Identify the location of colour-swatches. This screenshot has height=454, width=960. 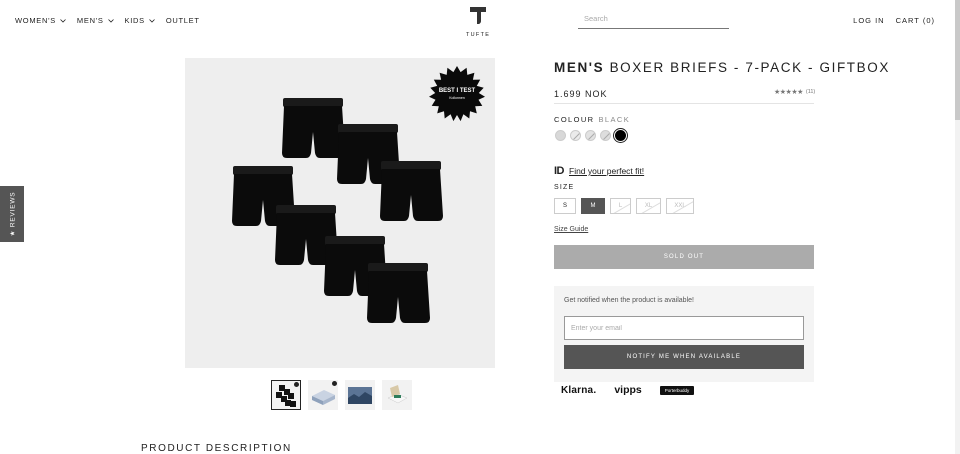
(590, 135).